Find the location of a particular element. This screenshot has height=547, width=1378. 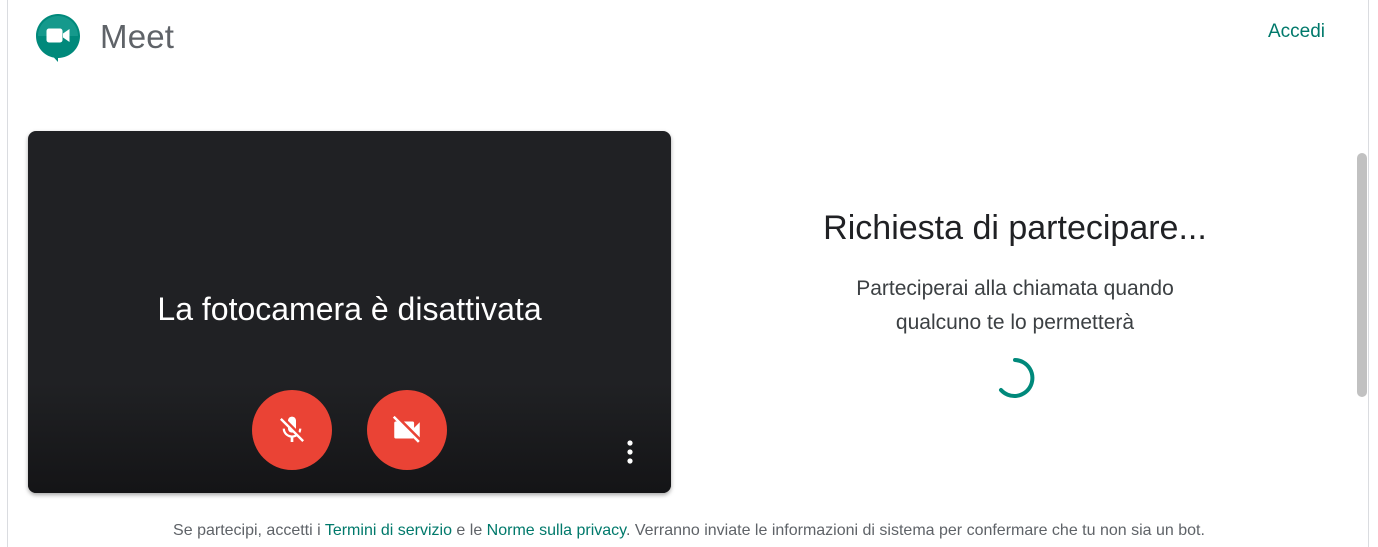

scrollbar is located at coordinates (1362, 275).